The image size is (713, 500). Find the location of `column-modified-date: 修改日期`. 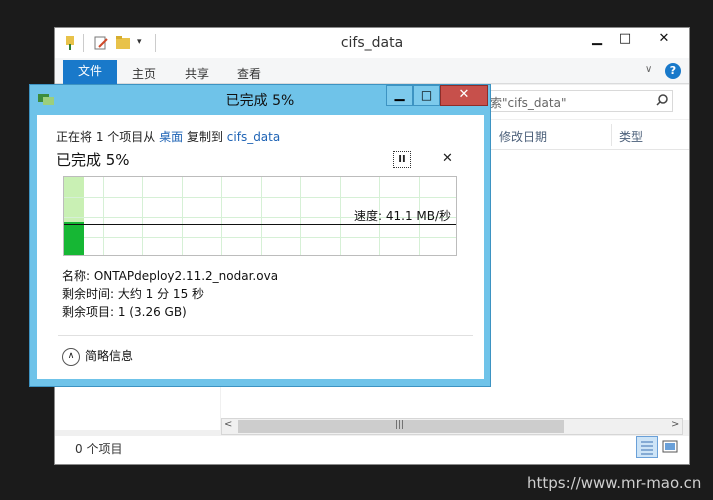

column-modified-date: 修改日期 is located at coordinates (523, 136).